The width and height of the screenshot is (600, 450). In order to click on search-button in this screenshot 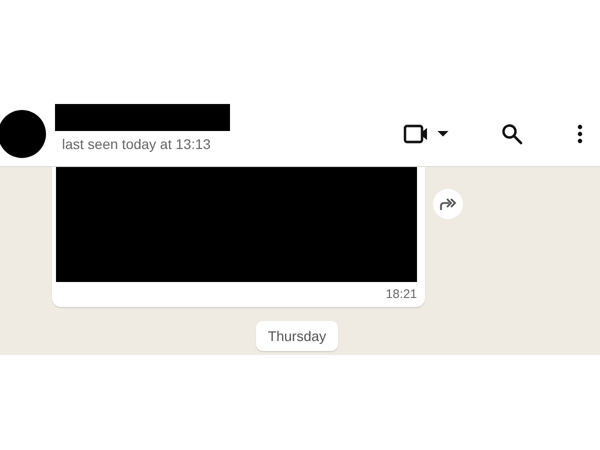, I will do `click(512, 133)`.